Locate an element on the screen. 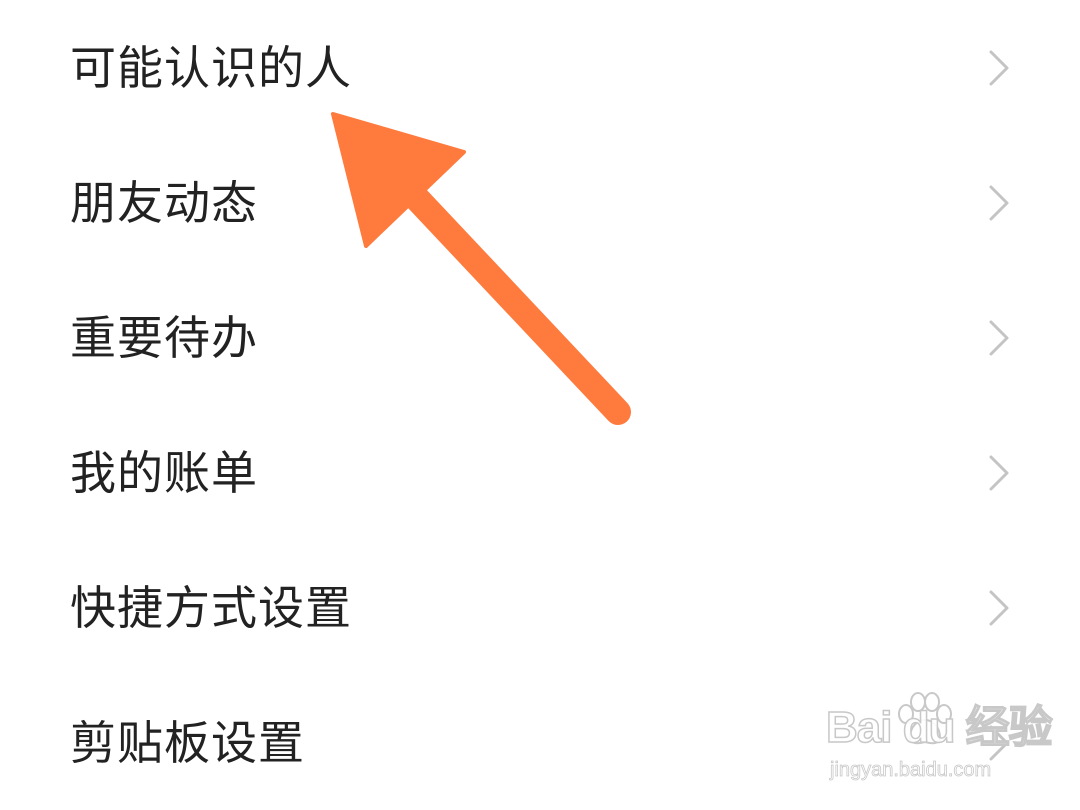  menu-item-label: 朋友动态 is located at coordinates (164, 202).